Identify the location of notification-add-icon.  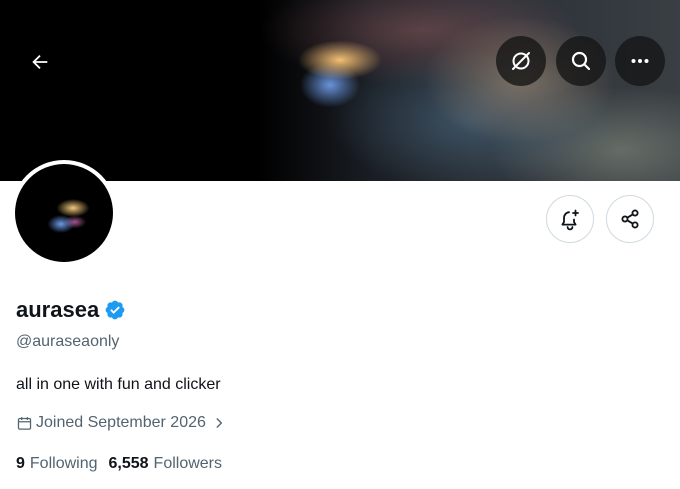
(570, 220).